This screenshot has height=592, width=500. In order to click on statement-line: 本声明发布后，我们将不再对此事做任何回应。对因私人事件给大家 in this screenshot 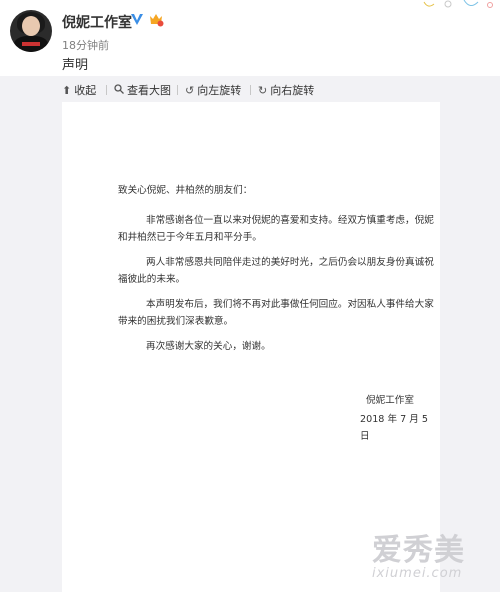, I will do `click(290, 304)`.